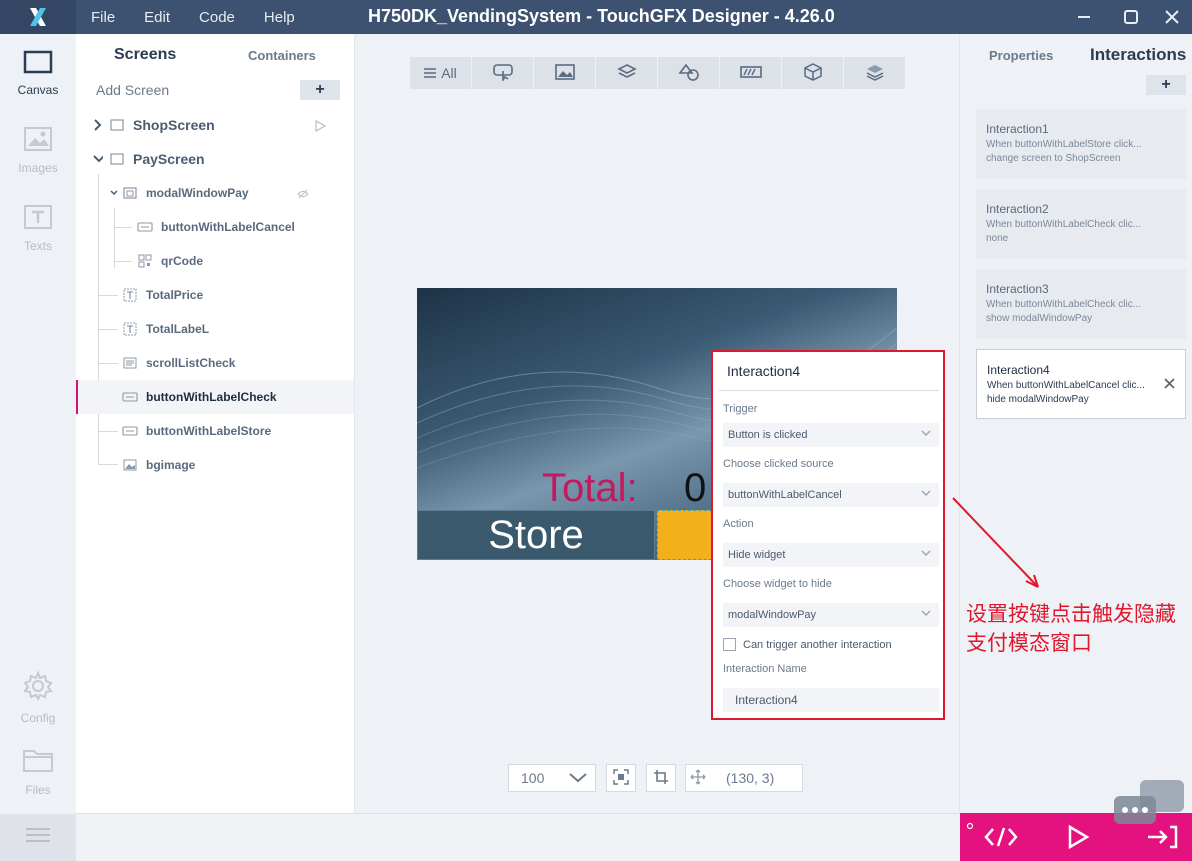  Describe the element at coordinates (695, 488) in the screenshot. I see `total-price: 0` at that location.